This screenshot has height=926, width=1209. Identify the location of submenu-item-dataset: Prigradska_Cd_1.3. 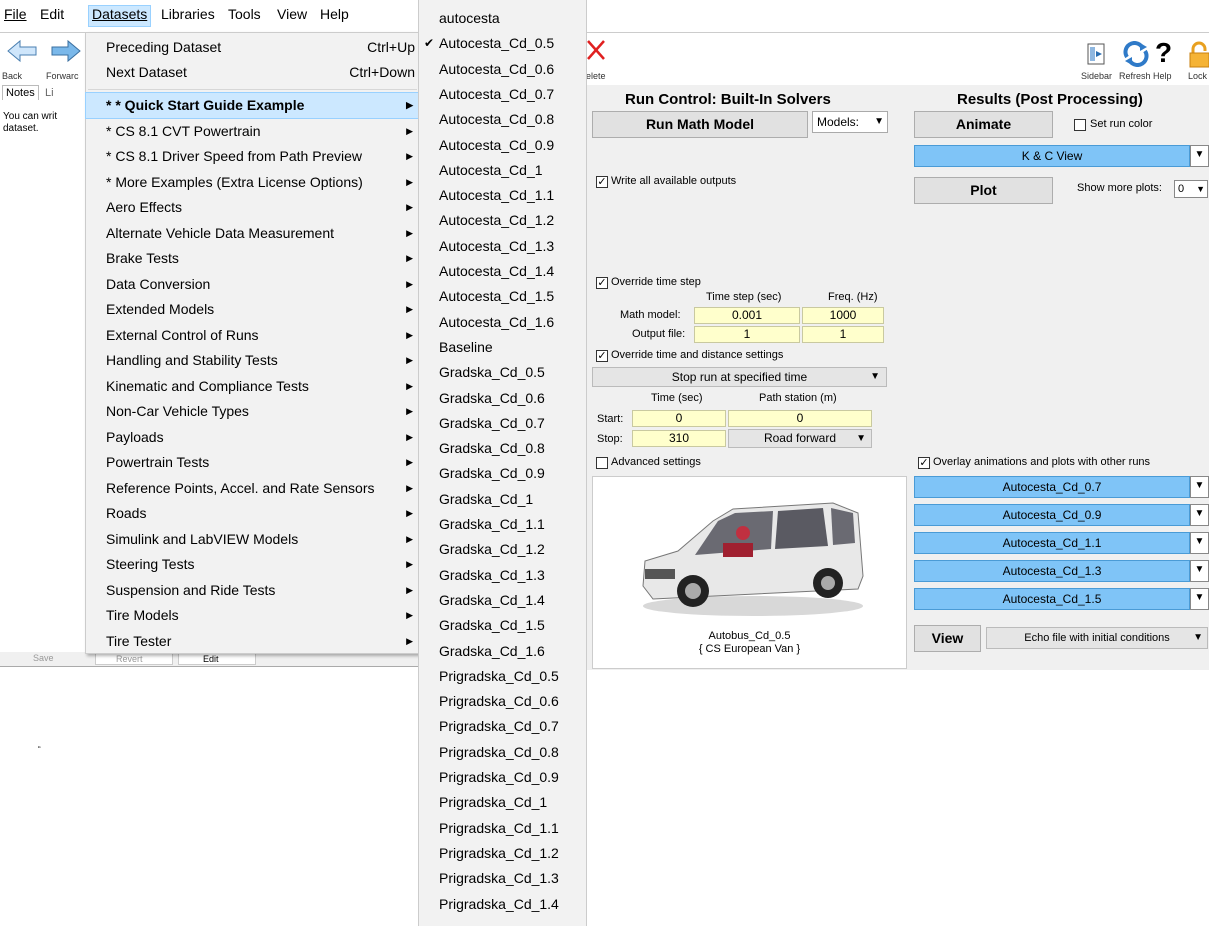
(502, 878).